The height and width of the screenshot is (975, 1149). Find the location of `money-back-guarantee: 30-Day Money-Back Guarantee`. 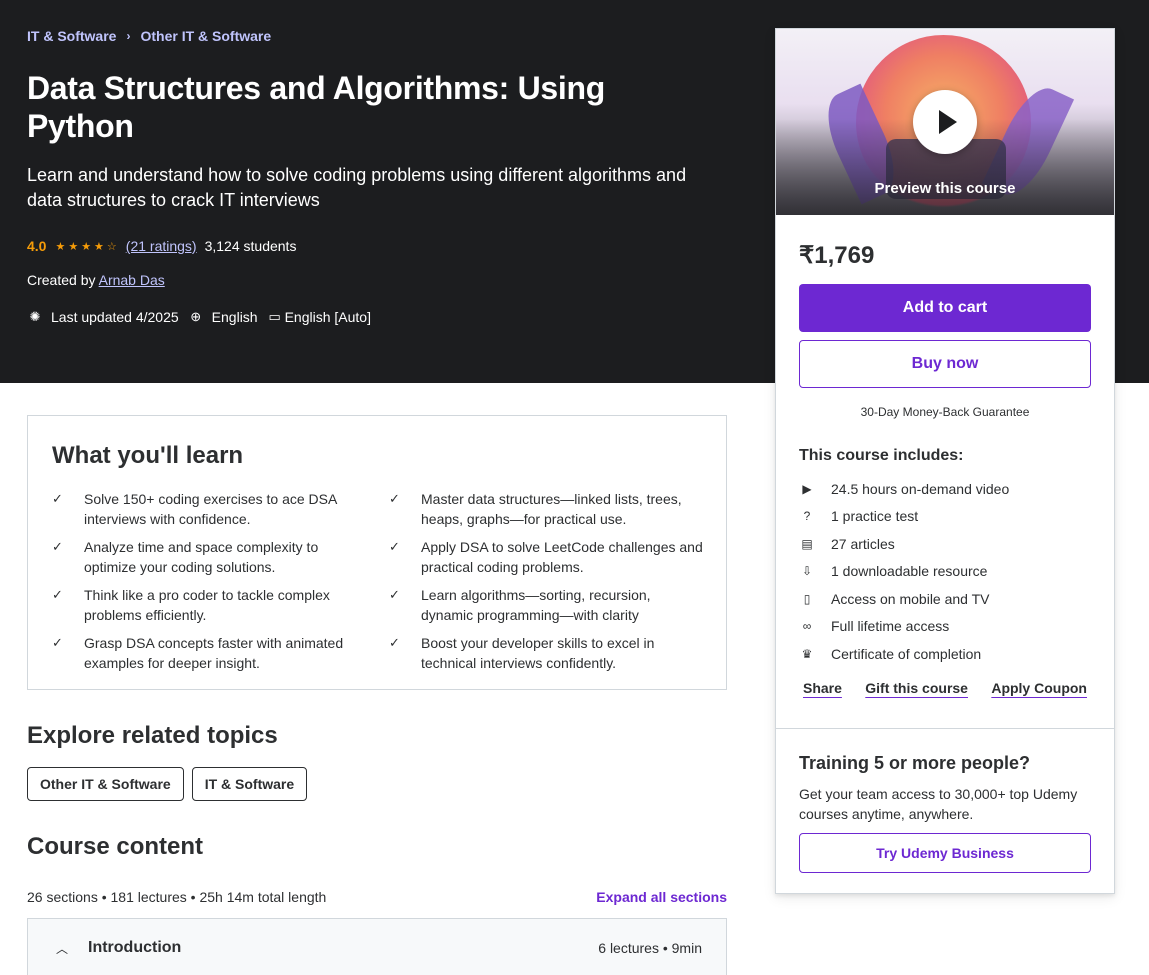

money-back-guarantee: 30-Day Money-Back Guarantee is located at coordinates (945, 412).